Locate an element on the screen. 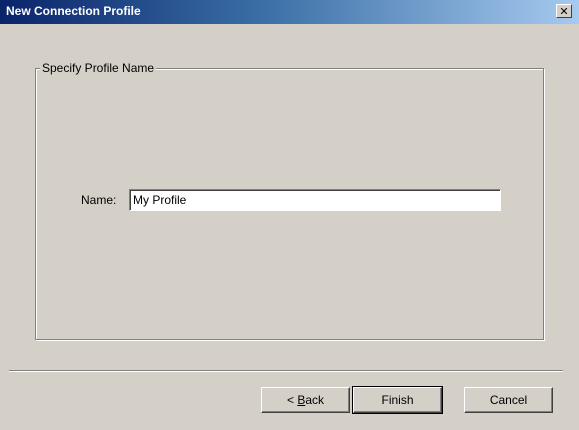 This screenshot has height=430, width=579. dialog-title: New Connection Profile is located at coordinates (73, 11).